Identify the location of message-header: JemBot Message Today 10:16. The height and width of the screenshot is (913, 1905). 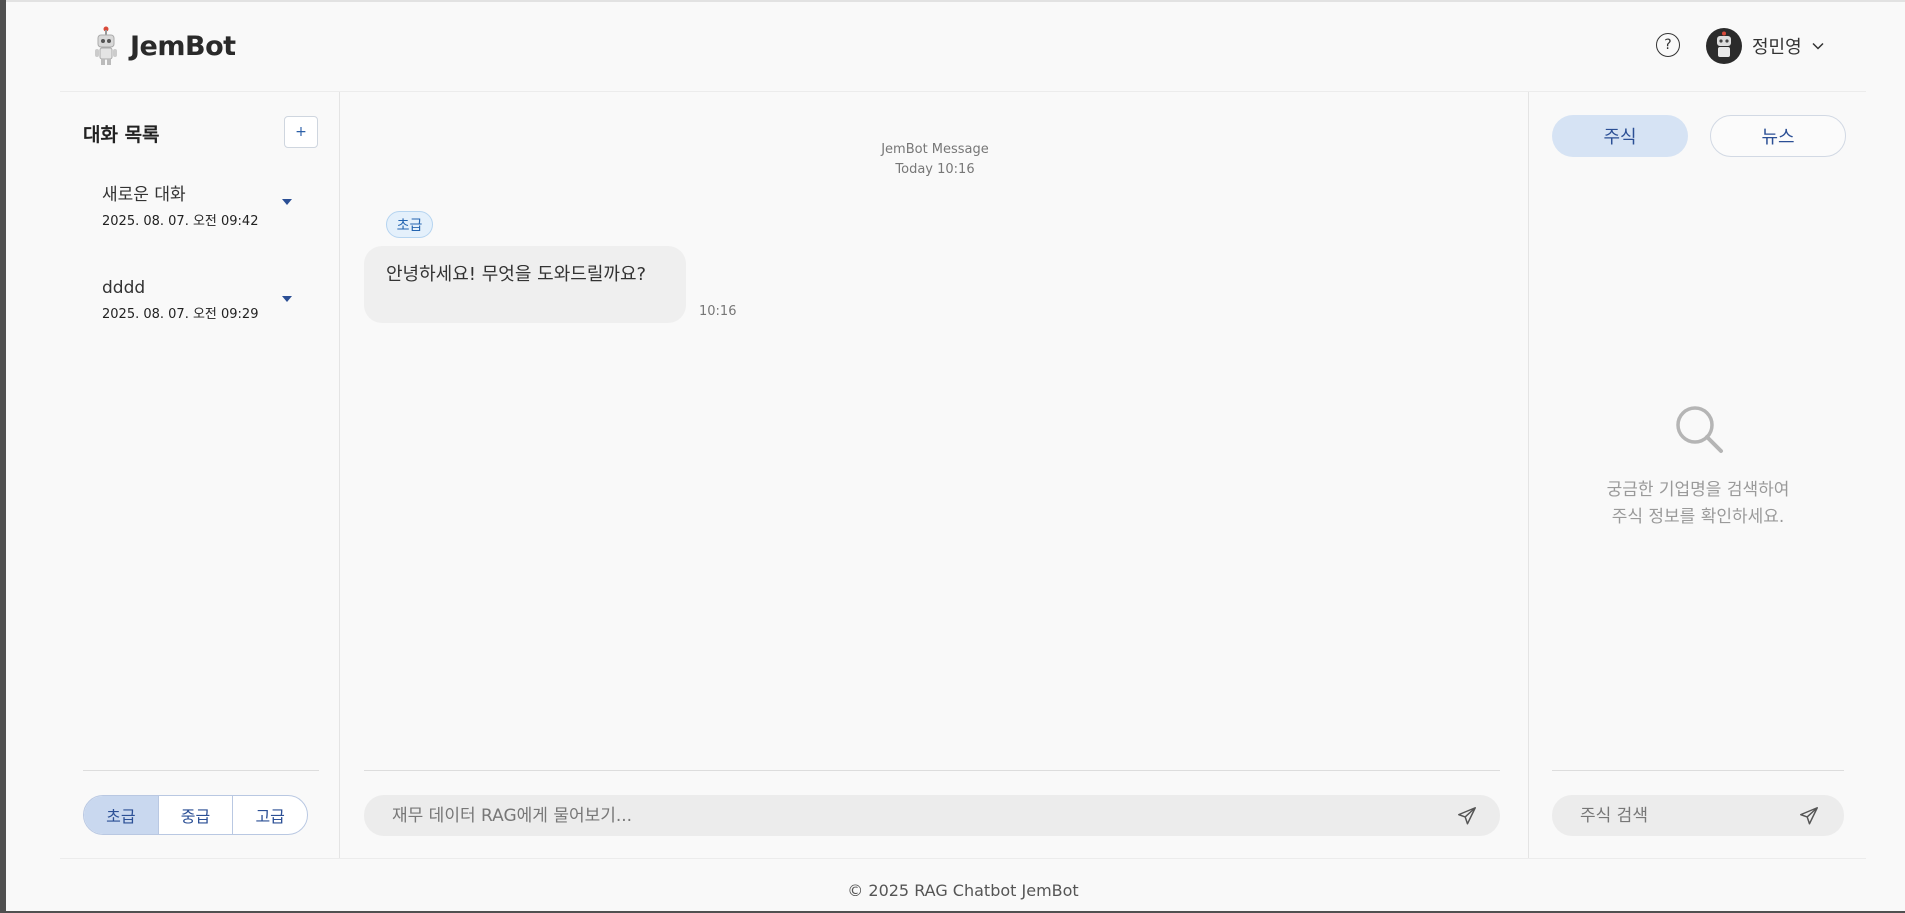
(935, 160).